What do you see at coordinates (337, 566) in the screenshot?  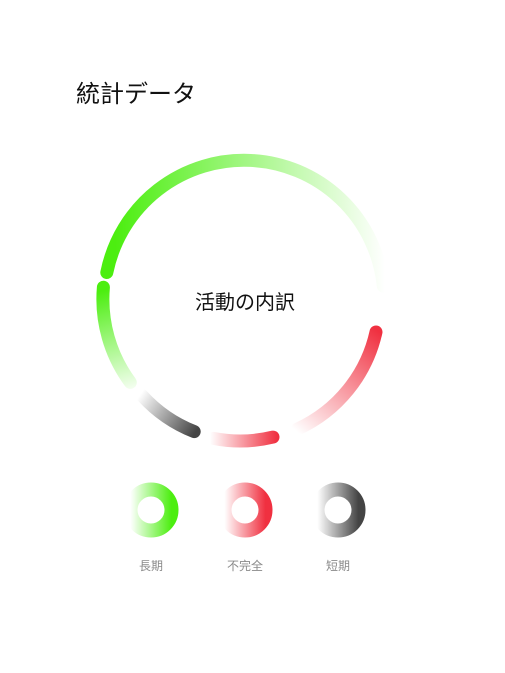 I see `legend-label-short-term: 短期` at bounding box center [337, 566].